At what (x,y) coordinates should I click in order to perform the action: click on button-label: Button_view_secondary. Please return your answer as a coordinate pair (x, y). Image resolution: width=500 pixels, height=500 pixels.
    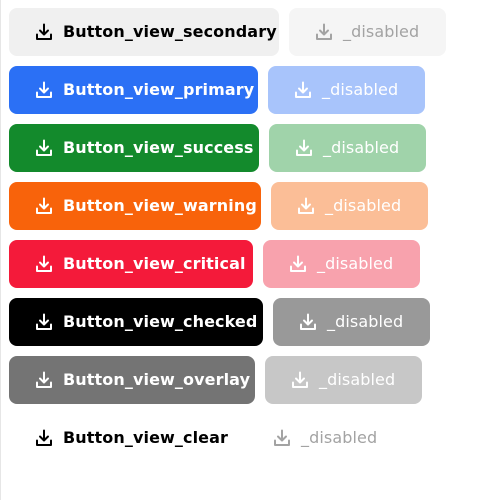
    Looking at the image, I should click on (170, 31).